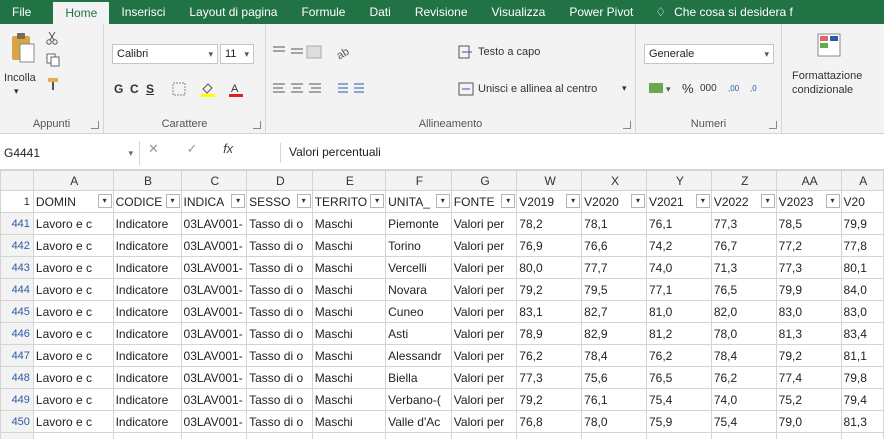  I want to click on cell: 79,8, so click(862, 377).